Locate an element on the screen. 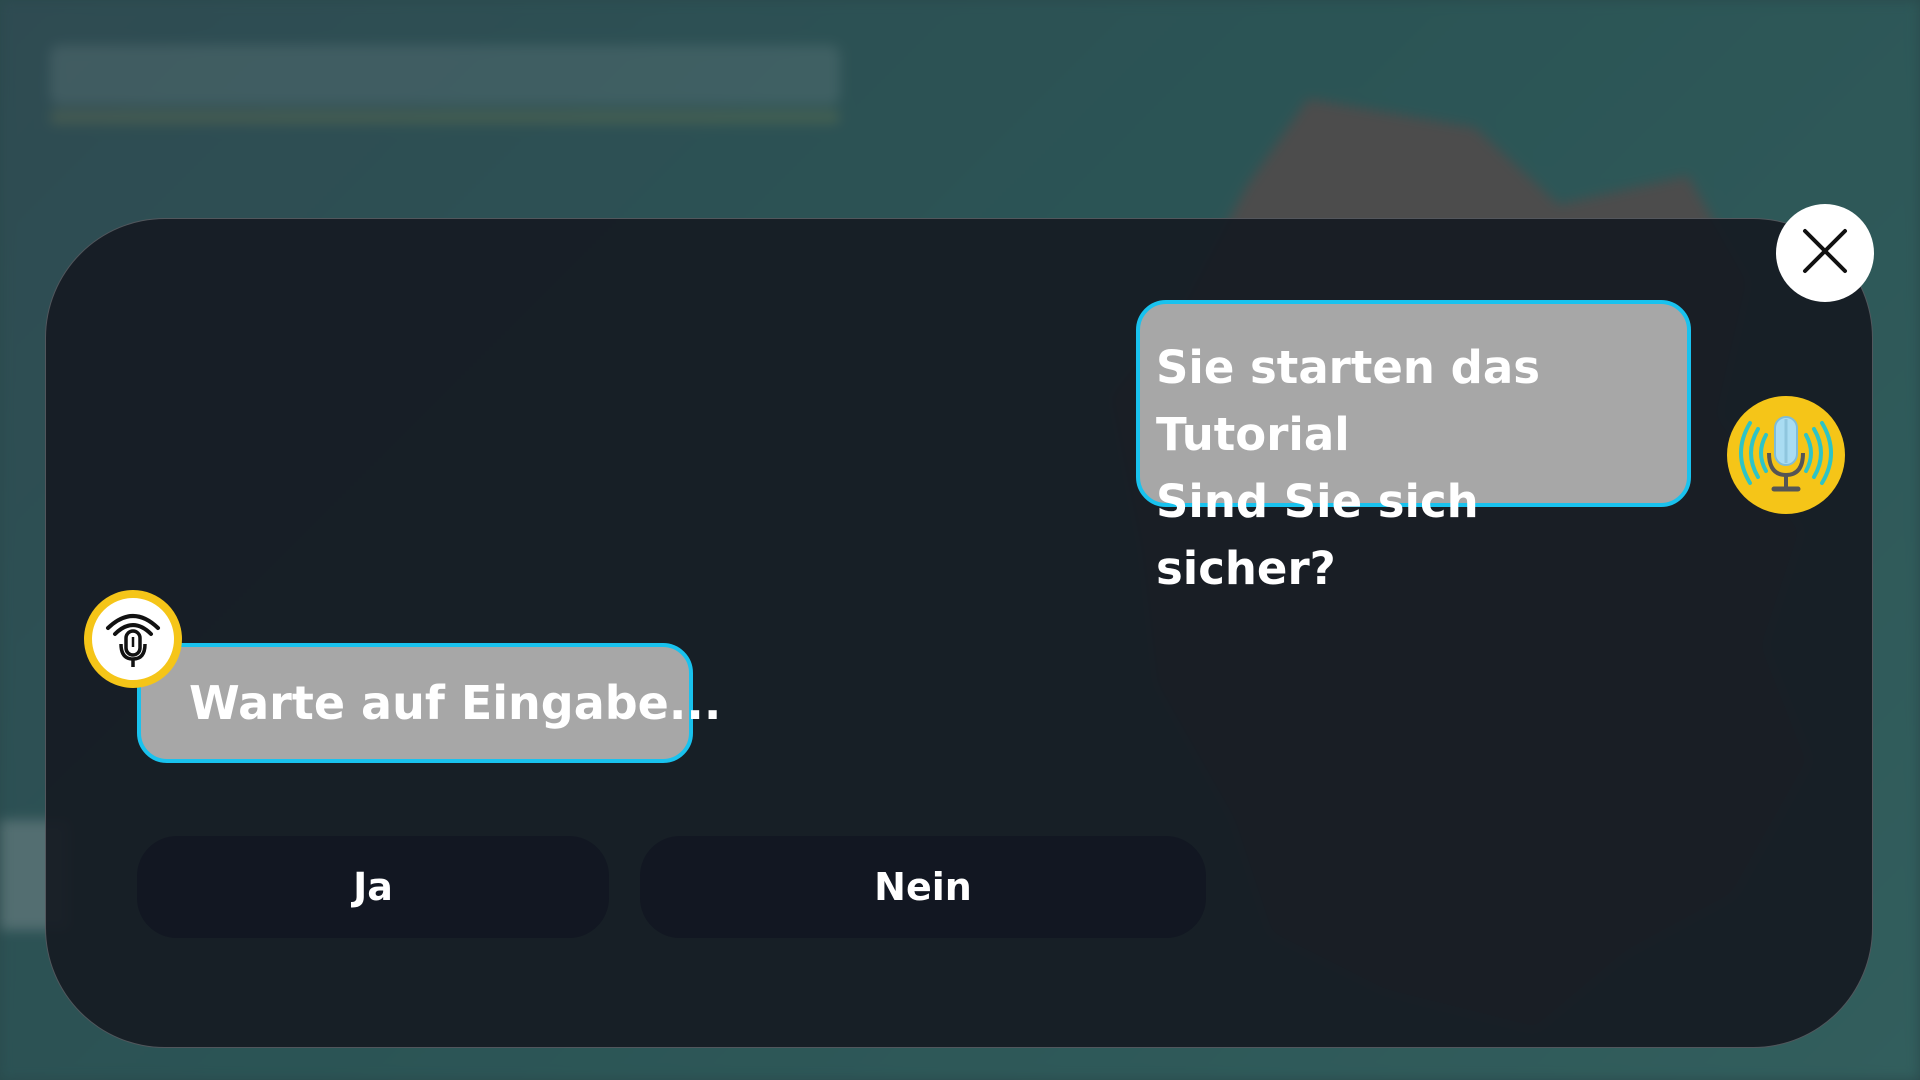 The width and height of the screenshot is (1920, 1080). background-subtitle is located at coordinates (445, 117).